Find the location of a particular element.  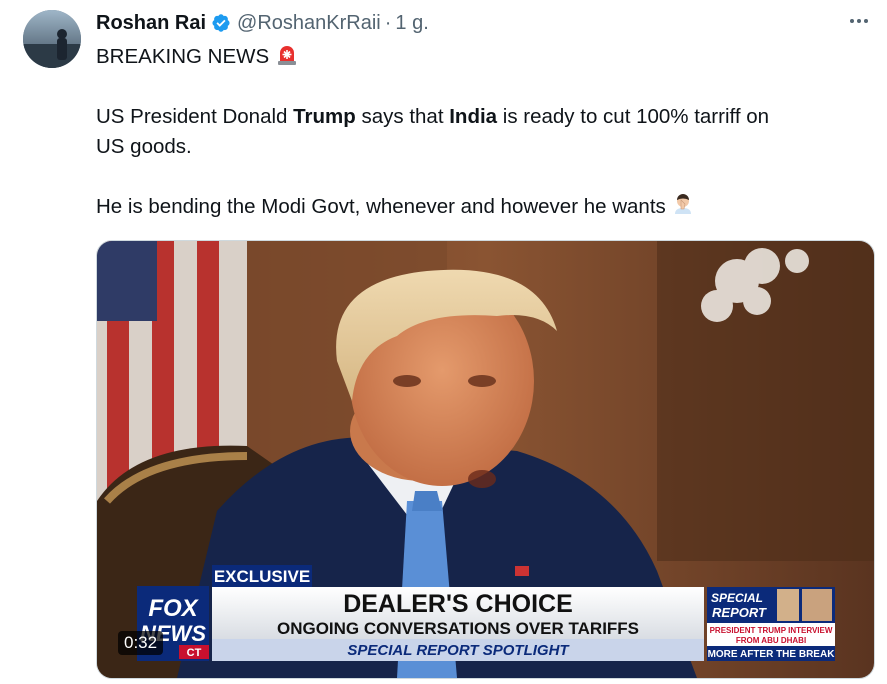

special-report-word-1: SPECIAL is located at coordinates (737, 598).